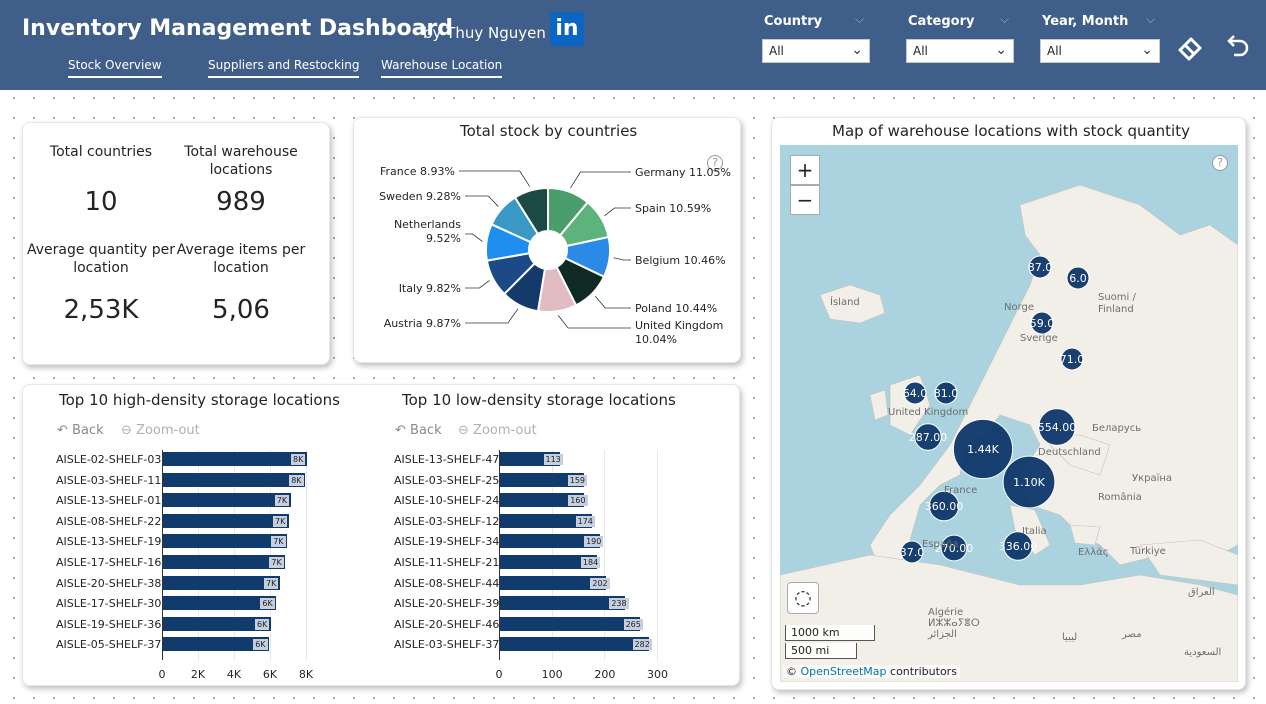 Image resolution: width=1266 pixels, height=704 pixels. I want to click on linkedin-icon: in, so click(567, 29).